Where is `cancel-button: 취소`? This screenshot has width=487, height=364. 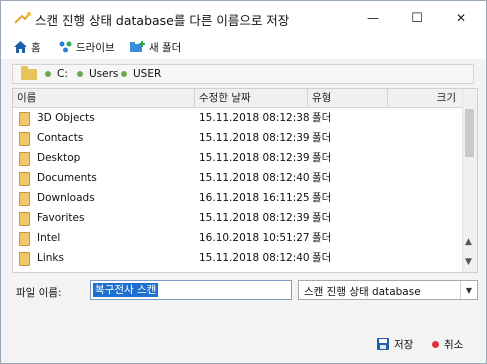
cancel-button: 취소 is located at coordinates (447, 344).